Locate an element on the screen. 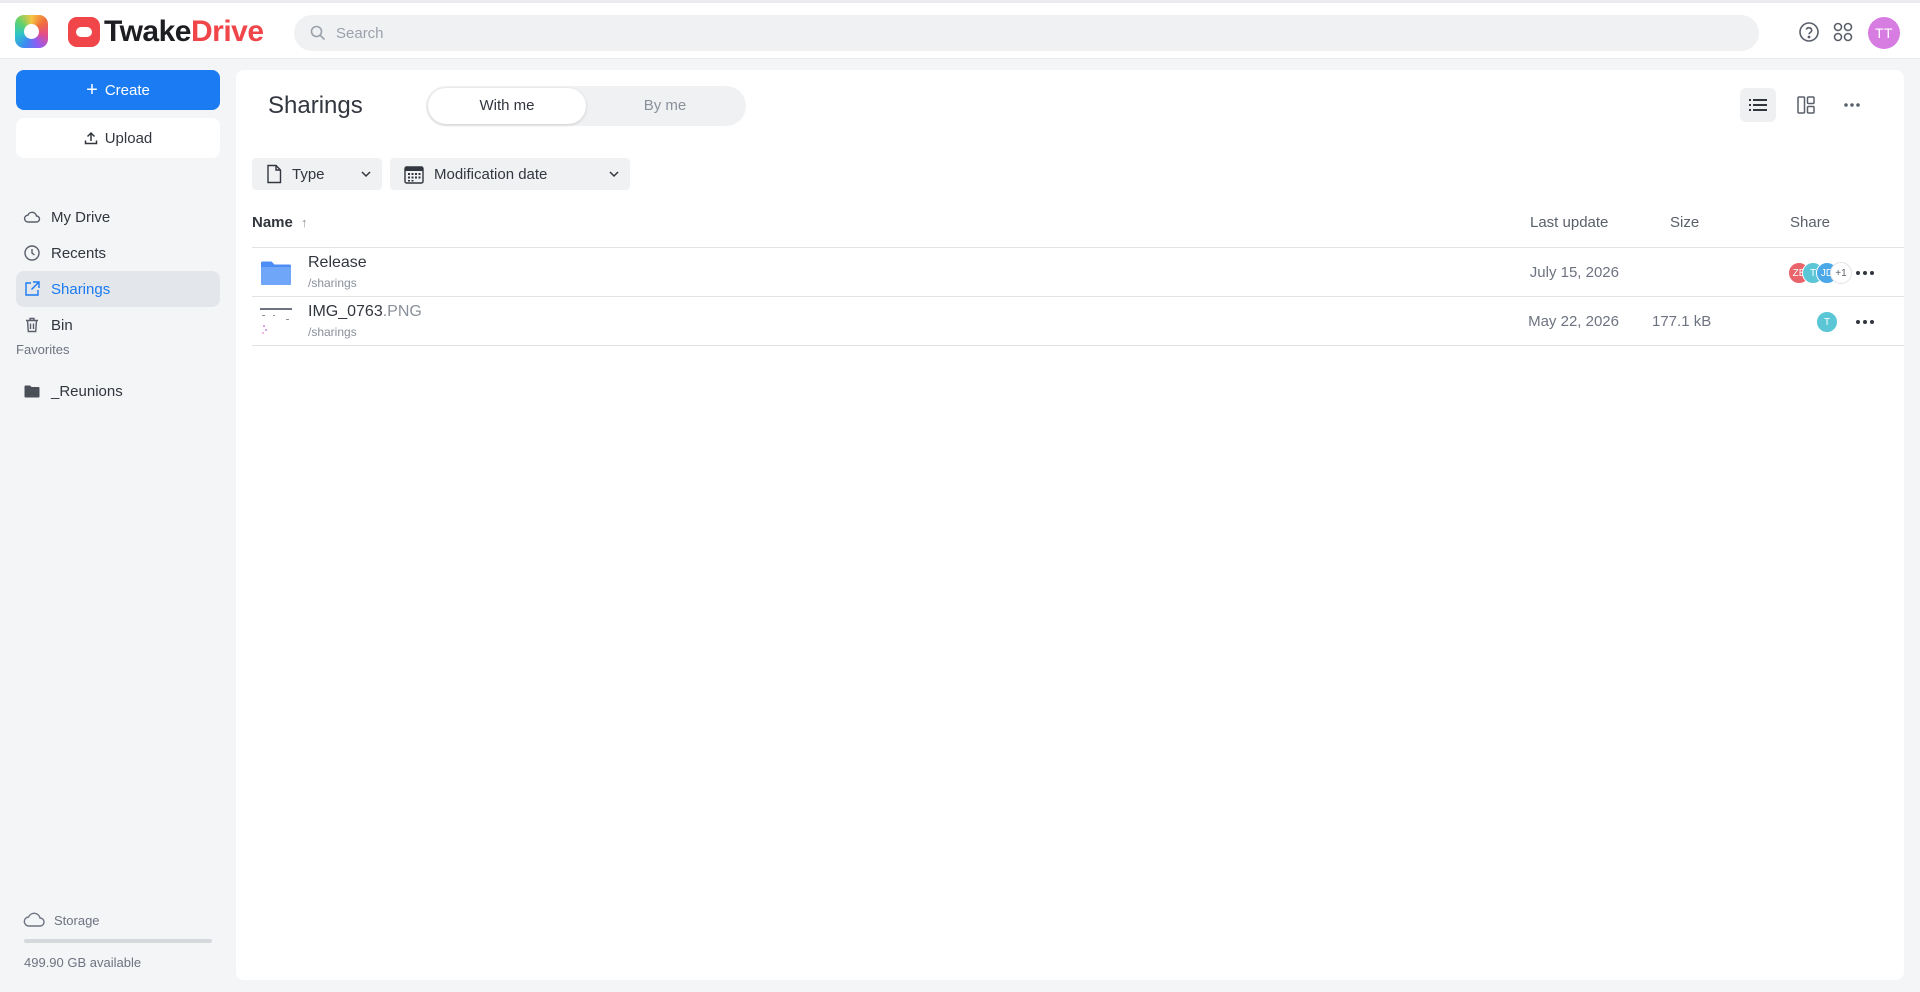  file-last-update: July 15, 2026 is located at coordinates (1574, 272).